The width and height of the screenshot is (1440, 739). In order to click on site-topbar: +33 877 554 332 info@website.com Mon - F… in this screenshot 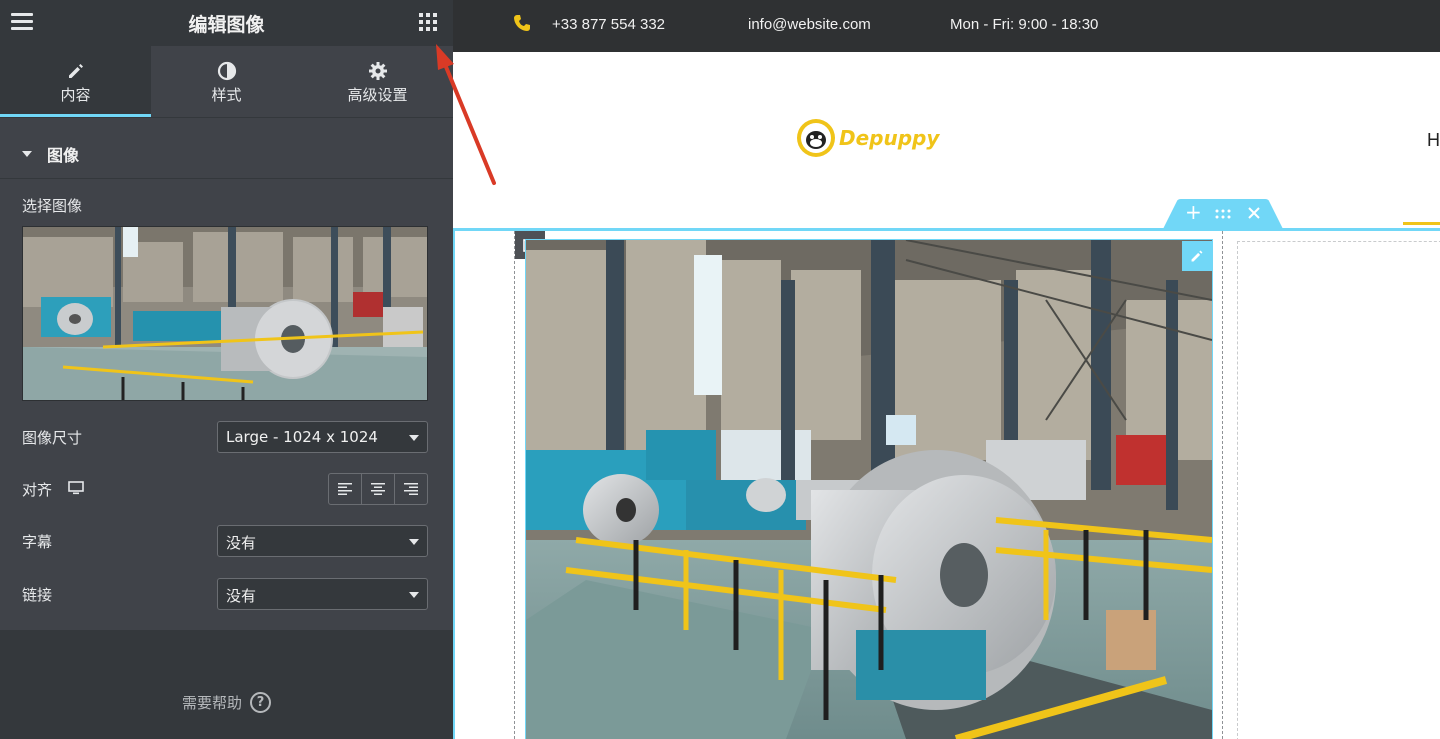, I will do `click(946, 26)`.